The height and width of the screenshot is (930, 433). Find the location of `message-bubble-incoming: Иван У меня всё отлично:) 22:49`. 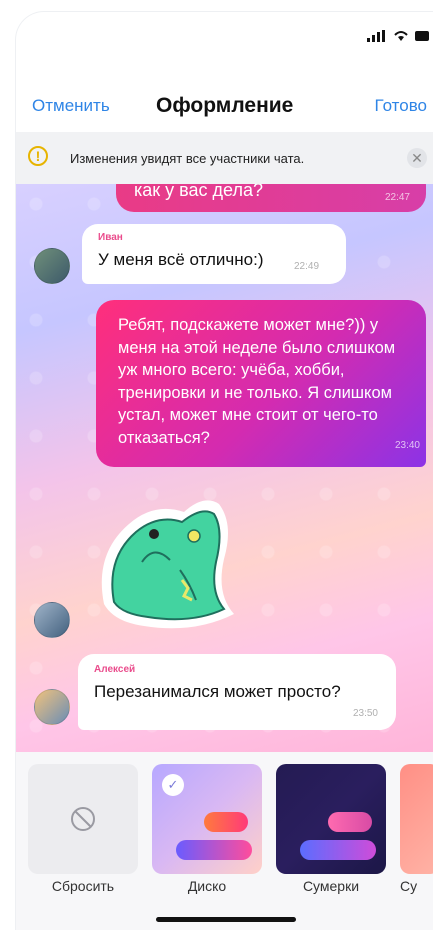

message-bubble-incoming: Иван У меня всё отлично:) 22:49 is located at coordinates (214, 254).